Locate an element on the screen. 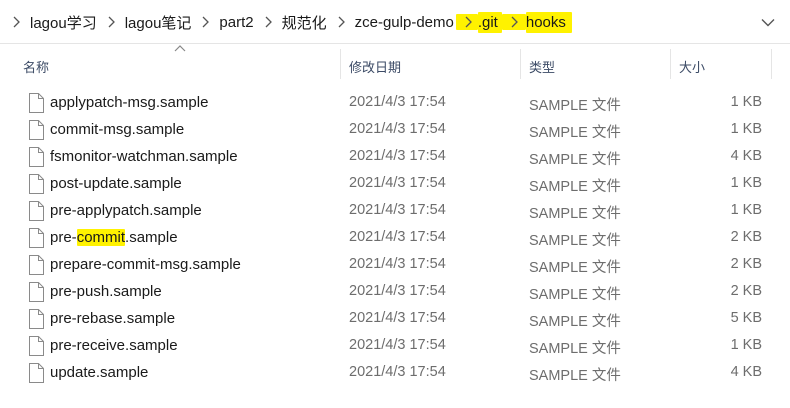 This screenshot has width=790, height=408. column-header-modified: 修改日期 is located at coordinates (375, 66).